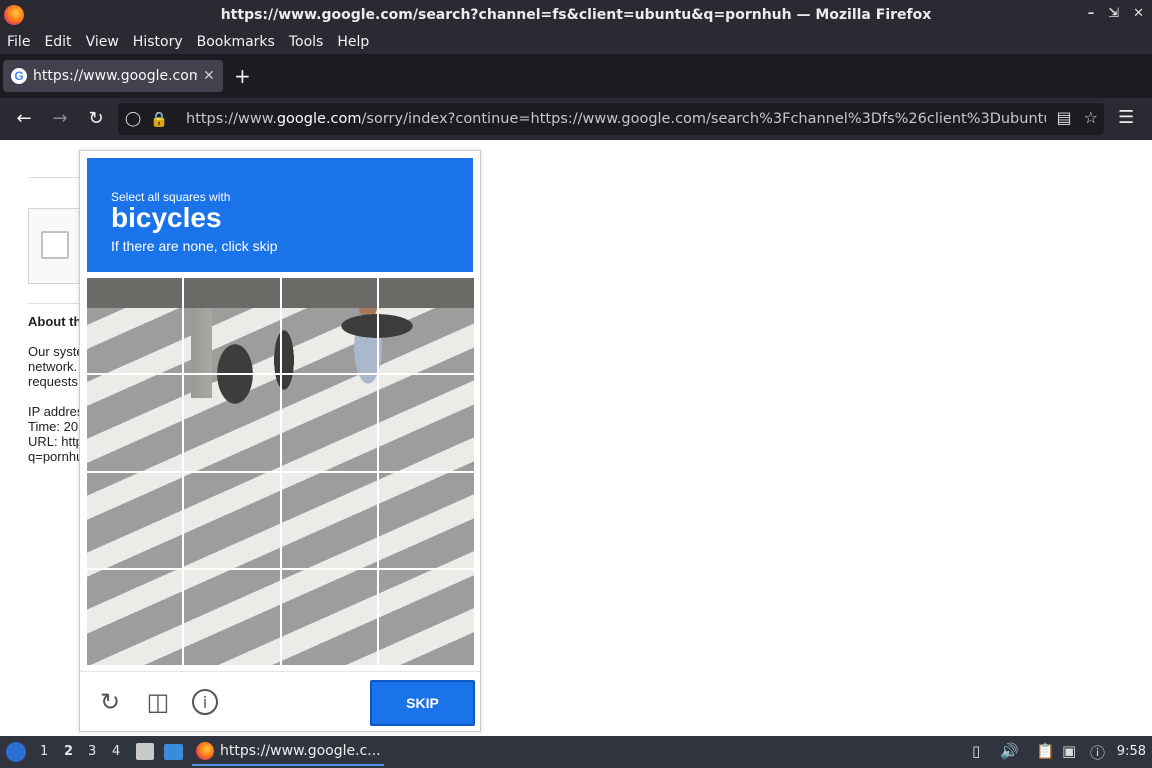 The image size is (1152, 768). I want to click on new-tab-icon: +, so click(242, 76).